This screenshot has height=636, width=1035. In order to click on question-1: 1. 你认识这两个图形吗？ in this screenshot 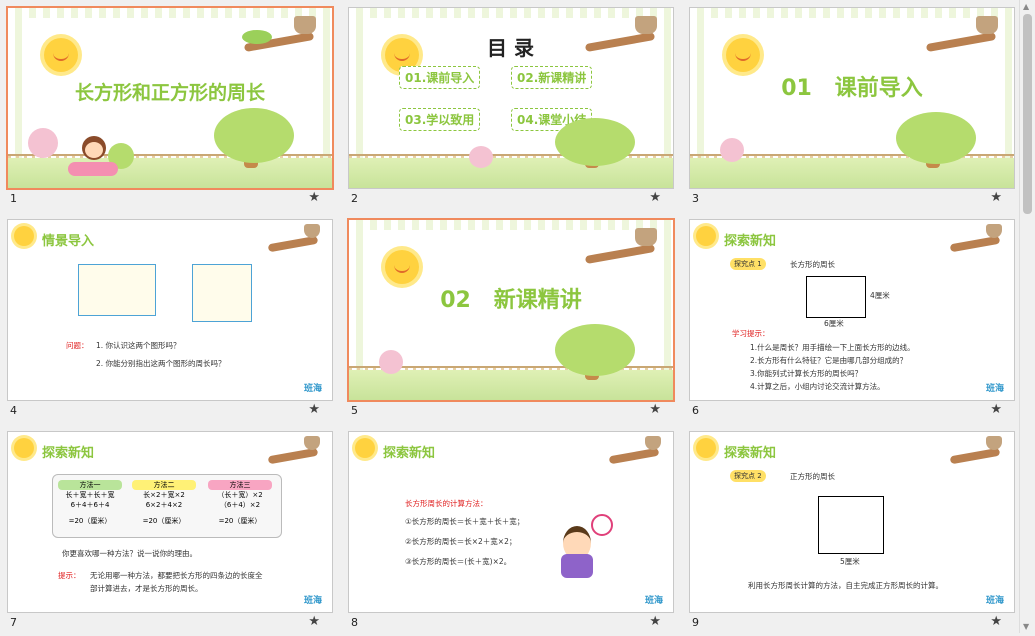, I will do `click(138, 345)`.